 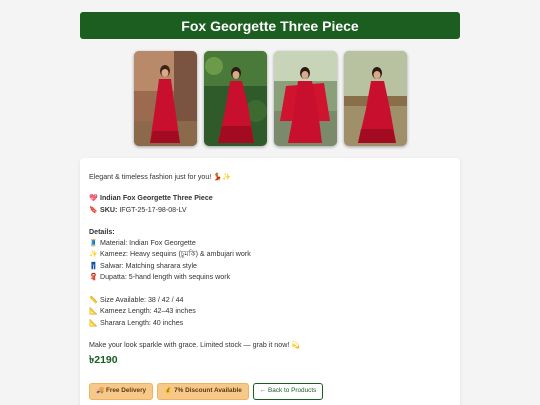 I want to click on detail-item: 🧵 Material: Indian Fox Georgette, so click(x=270, y=244).